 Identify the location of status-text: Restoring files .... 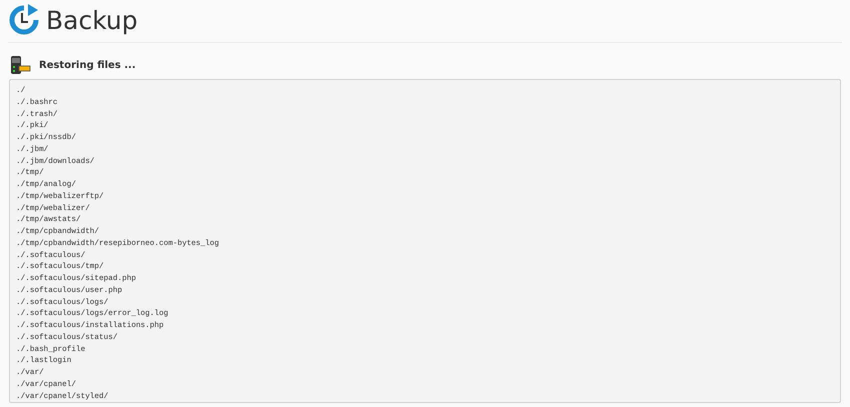
(87, 65).